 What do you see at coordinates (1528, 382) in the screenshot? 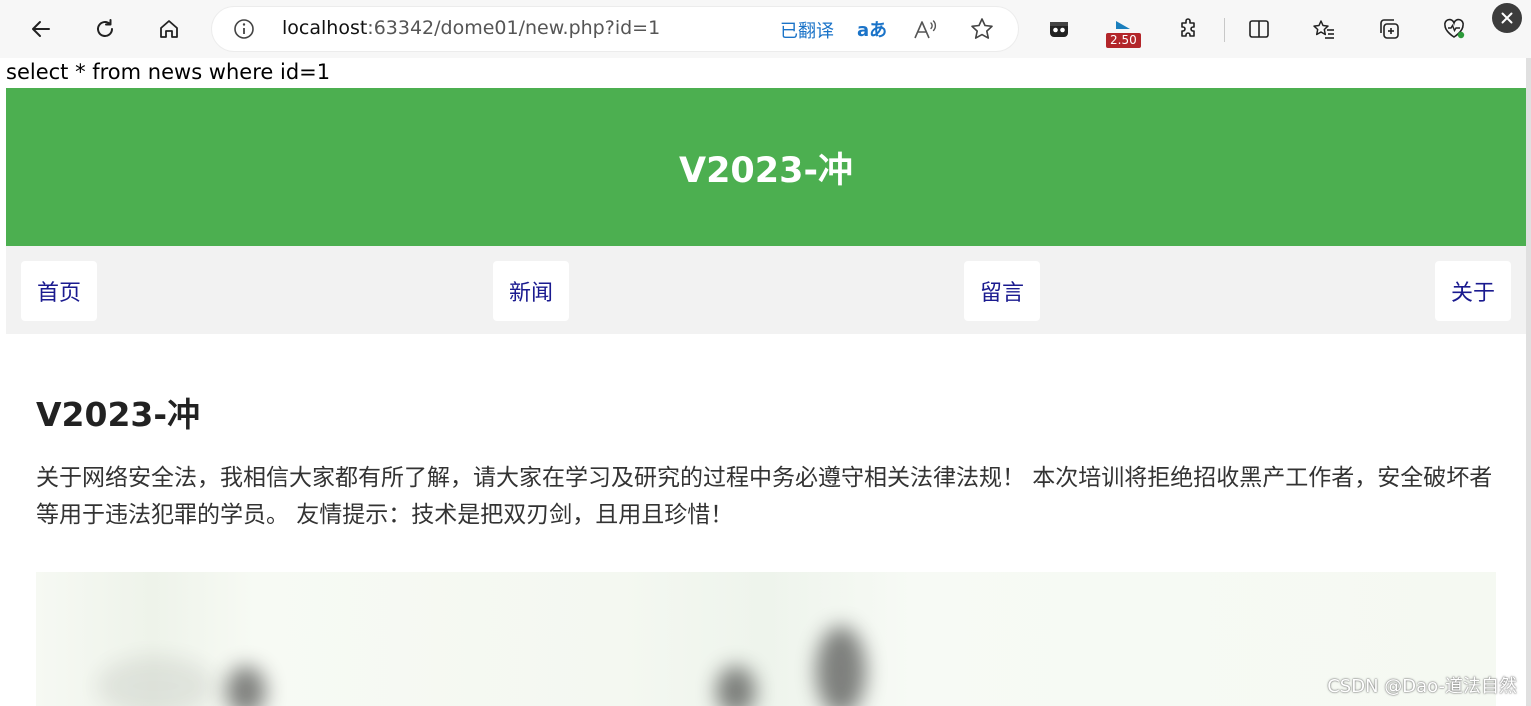
I see `scrollbar` at bounding box center [1528, 382].